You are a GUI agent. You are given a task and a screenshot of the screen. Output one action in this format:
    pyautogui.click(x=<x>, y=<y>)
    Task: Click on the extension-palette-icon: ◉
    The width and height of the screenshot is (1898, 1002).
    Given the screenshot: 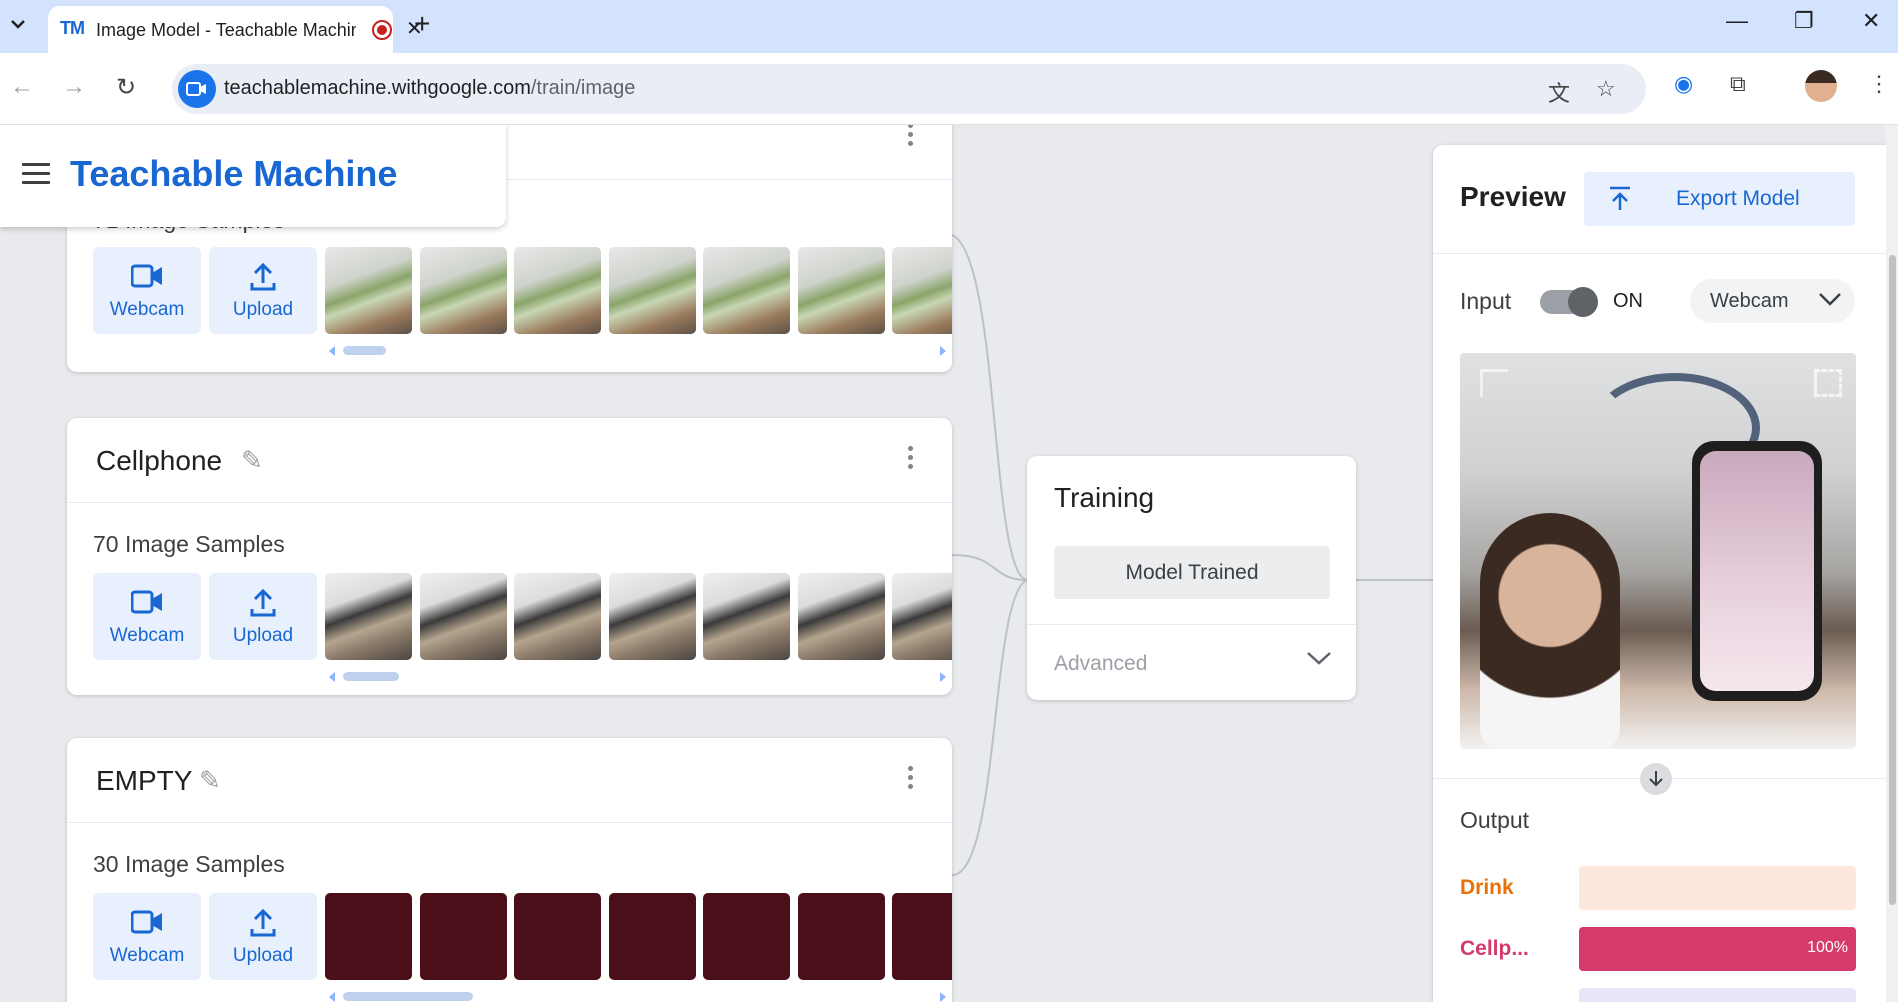 What is the action you would take?
    pyautogui.click(x=1683, y=84)
    